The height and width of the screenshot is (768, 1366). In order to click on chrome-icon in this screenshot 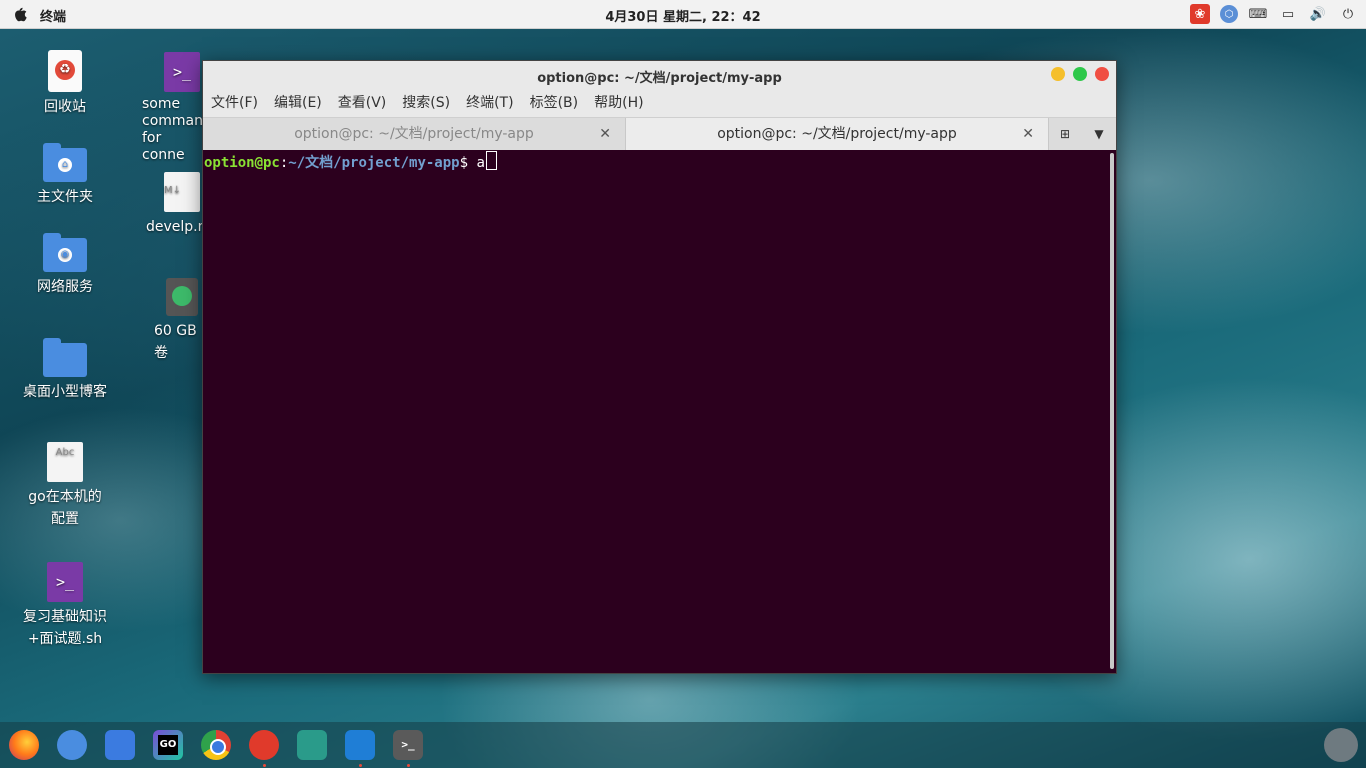, I will do `click(216, 745)`.